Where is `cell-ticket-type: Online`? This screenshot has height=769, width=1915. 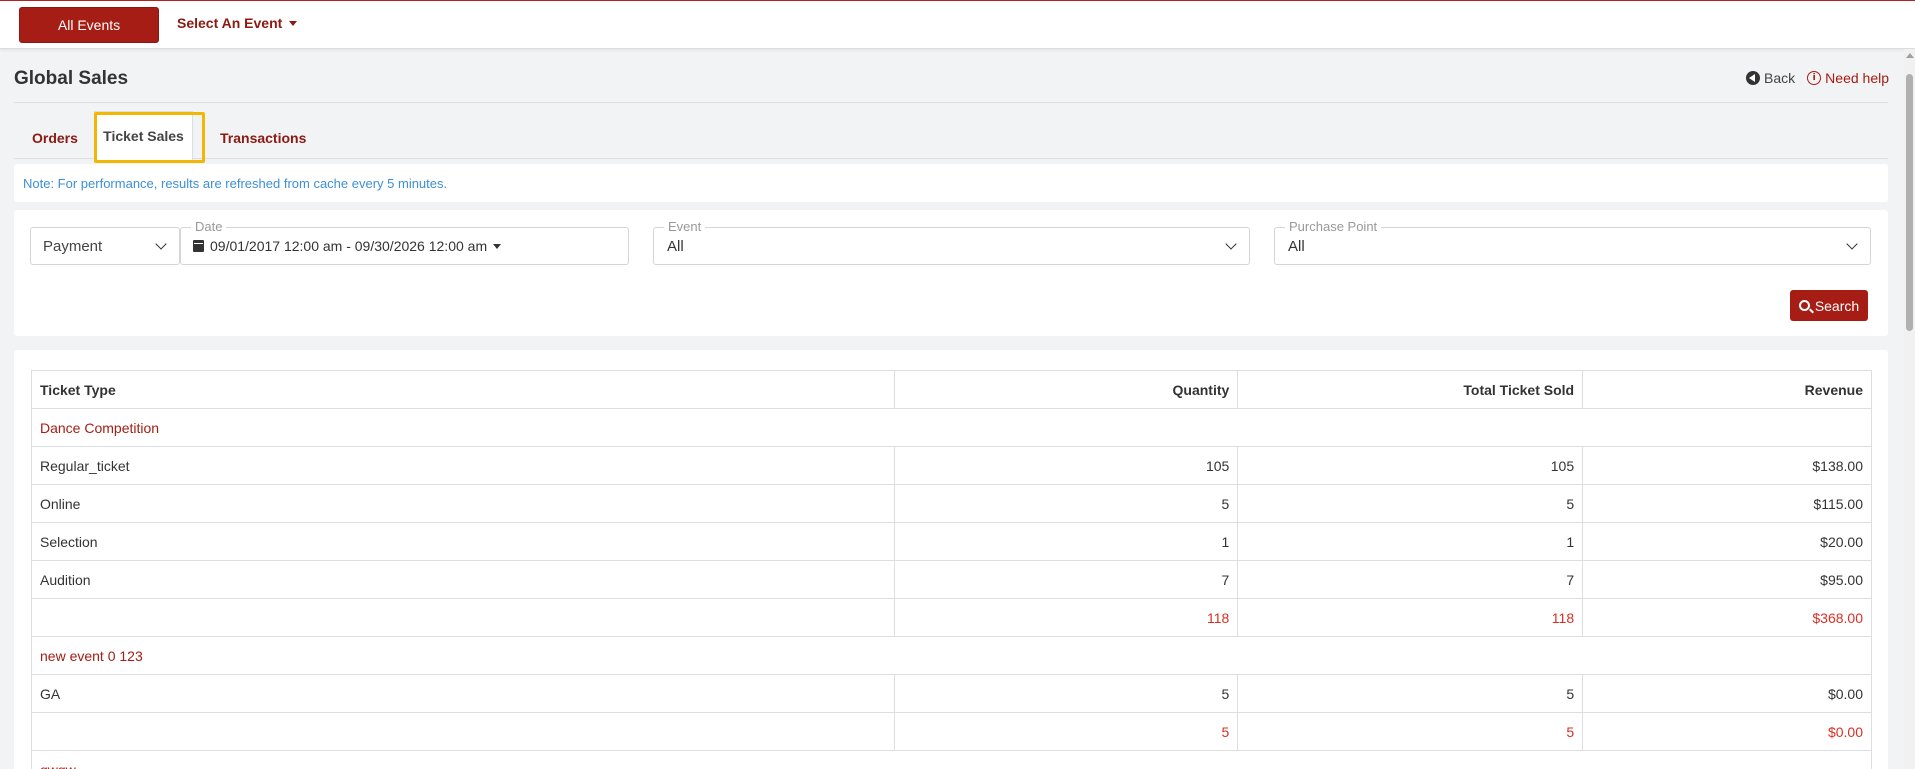
cell-ticket-type: Online is located at coordinates (463, 503).